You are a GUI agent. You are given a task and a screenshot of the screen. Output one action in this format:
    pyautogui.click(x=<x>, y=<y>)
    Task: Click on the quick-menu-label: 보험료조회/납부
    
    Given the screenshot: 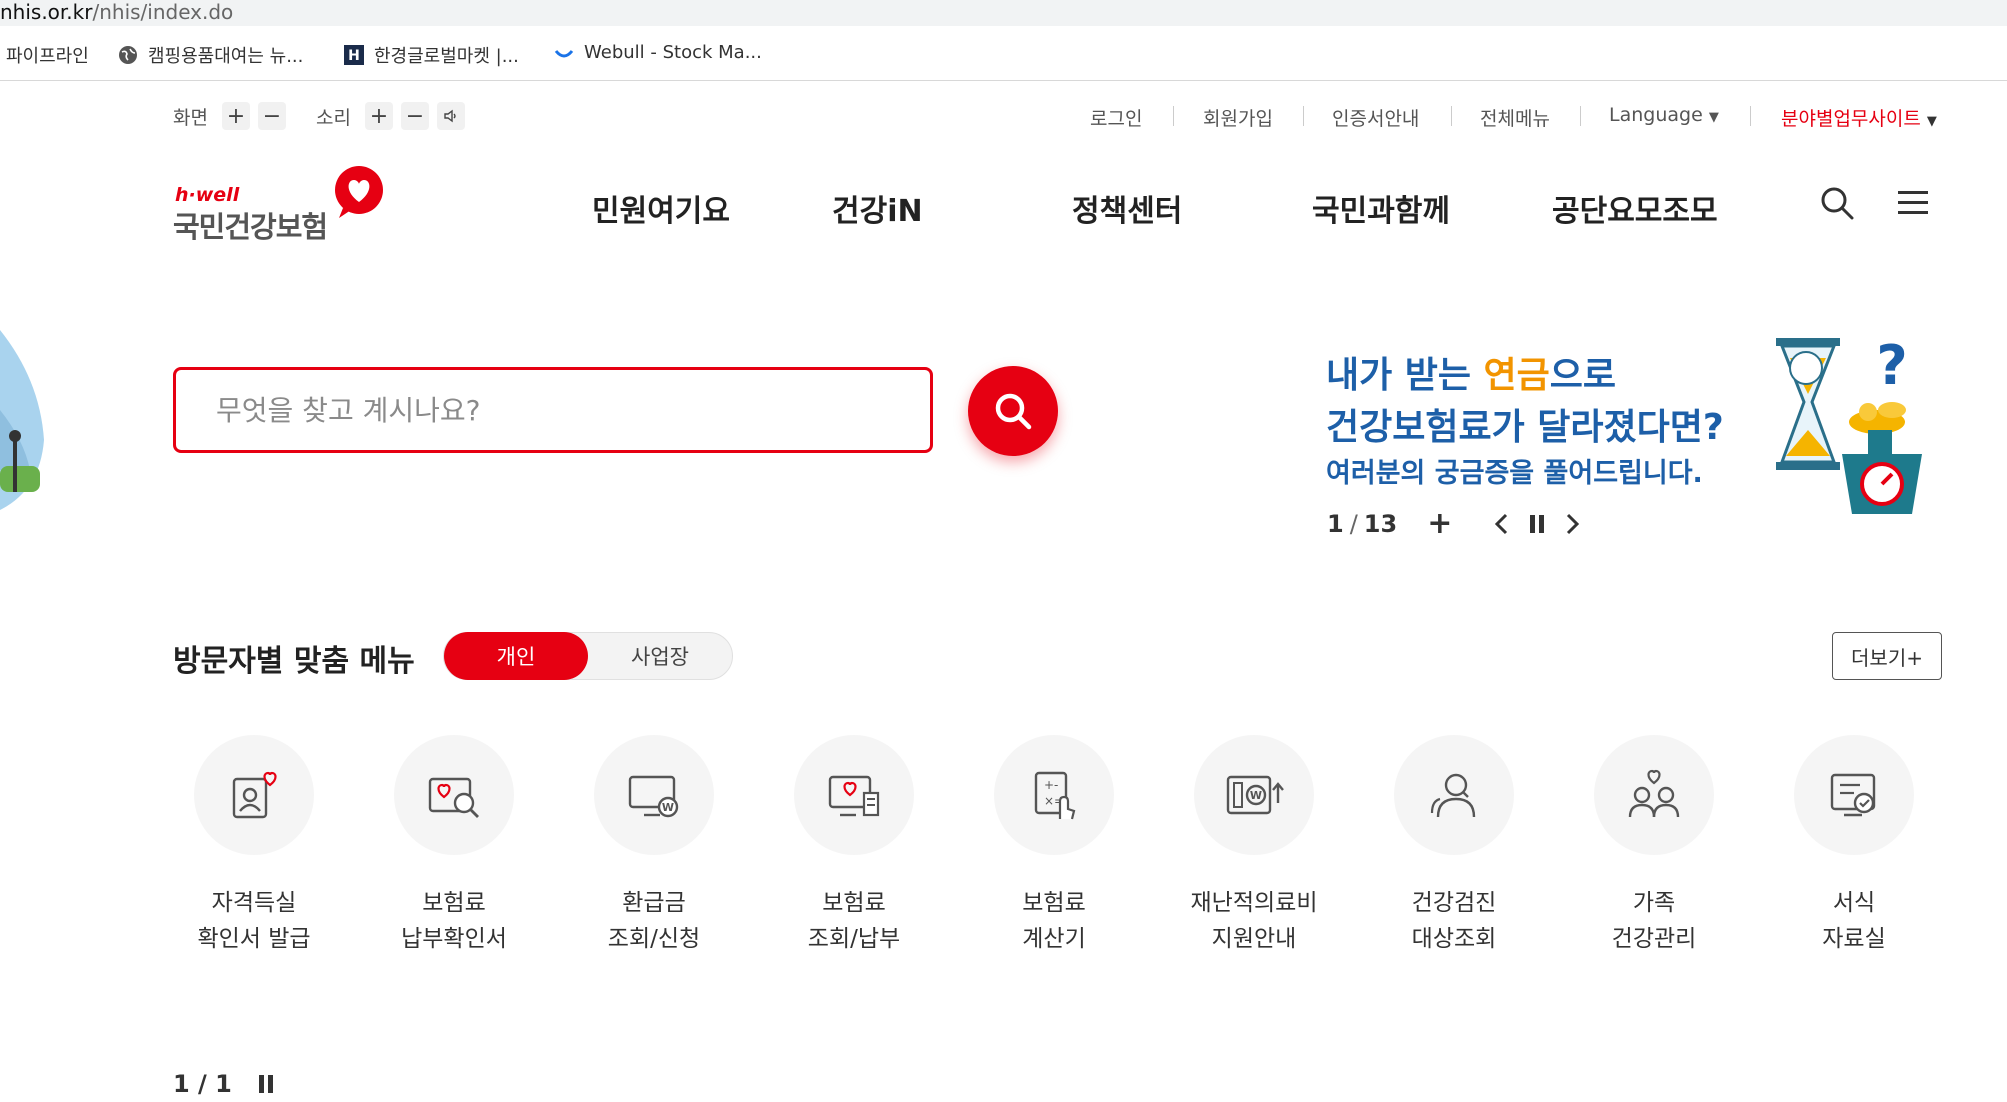 What is the action you would take?
    pyautogui.click(x=854, y=921)
    